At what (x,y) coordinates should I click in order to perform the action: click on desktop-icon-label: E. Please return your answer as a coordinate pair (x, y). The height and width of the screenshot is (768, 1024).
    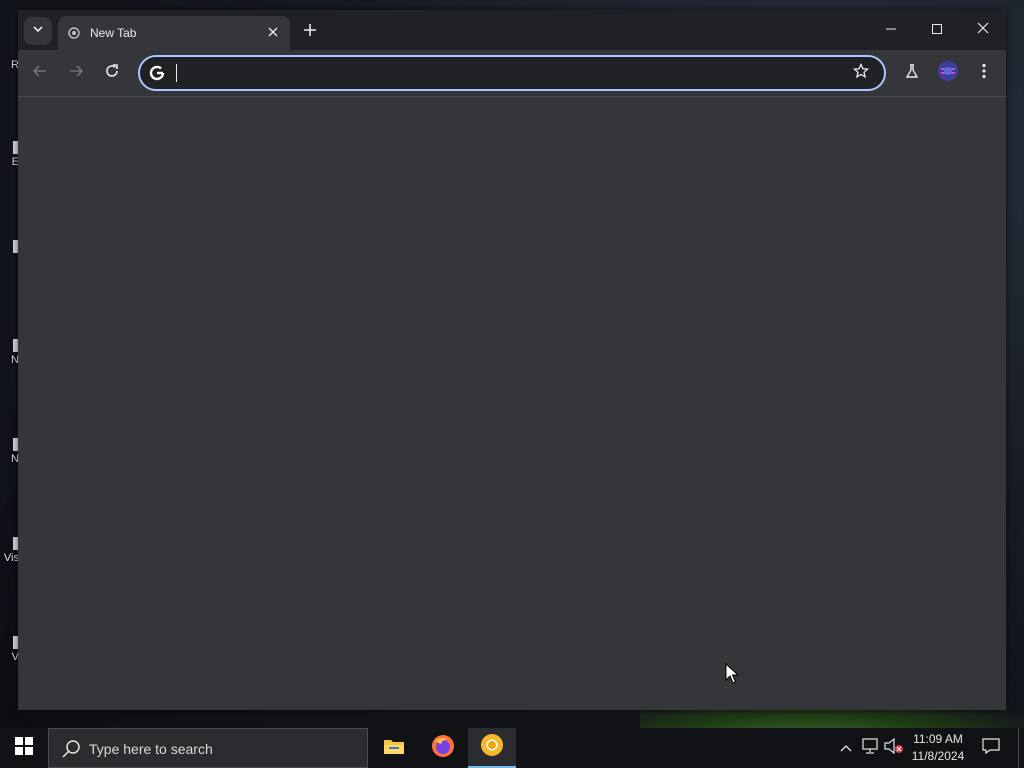
    Looking at the image, I should click on (15, 162).